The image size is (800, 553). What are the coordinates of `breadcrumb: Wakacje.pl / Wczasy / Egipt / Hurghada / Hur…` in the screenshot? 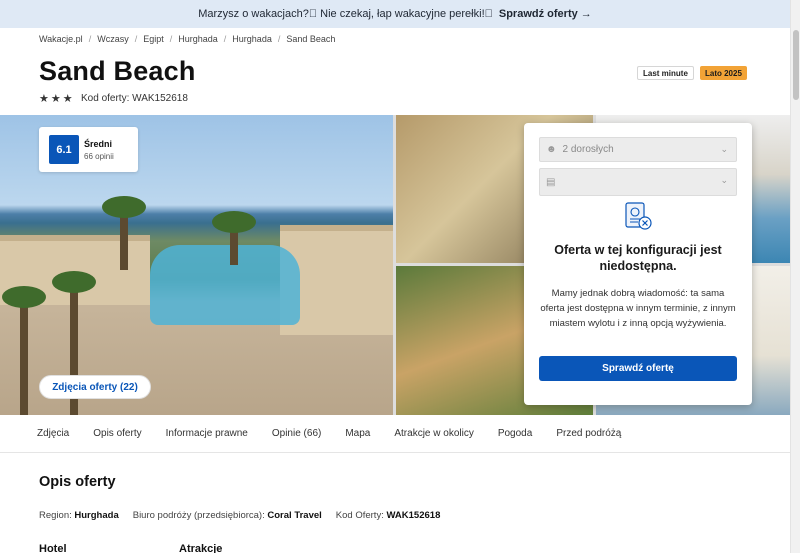 It's located at (187, 39).